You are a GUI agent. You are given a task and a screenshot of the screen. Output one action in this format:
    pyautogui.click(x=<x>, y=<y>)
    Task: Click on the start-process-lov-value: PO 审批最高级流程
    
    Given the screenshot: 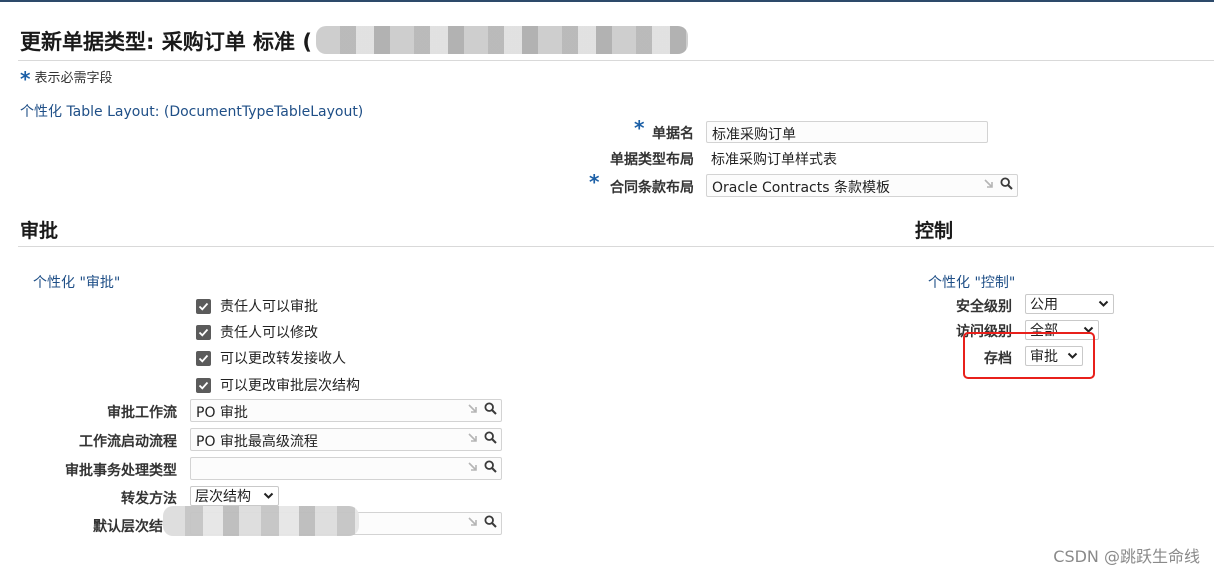 What is the action you would take?
    pyautogui.click(x=257, y=442)
    